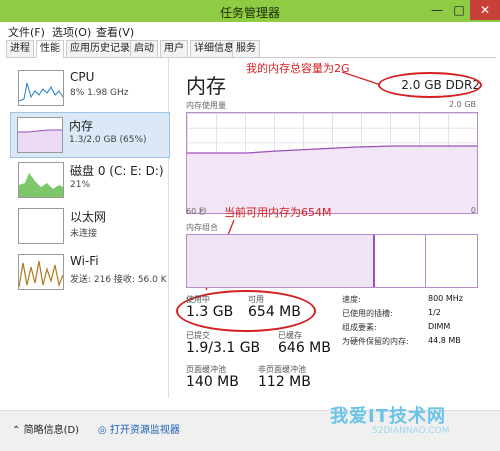  What do you see at coordinates (462, 104) in the screenshot?
I see `memory-usage-max: 2.0 GB` at bounding box center [462, 104].